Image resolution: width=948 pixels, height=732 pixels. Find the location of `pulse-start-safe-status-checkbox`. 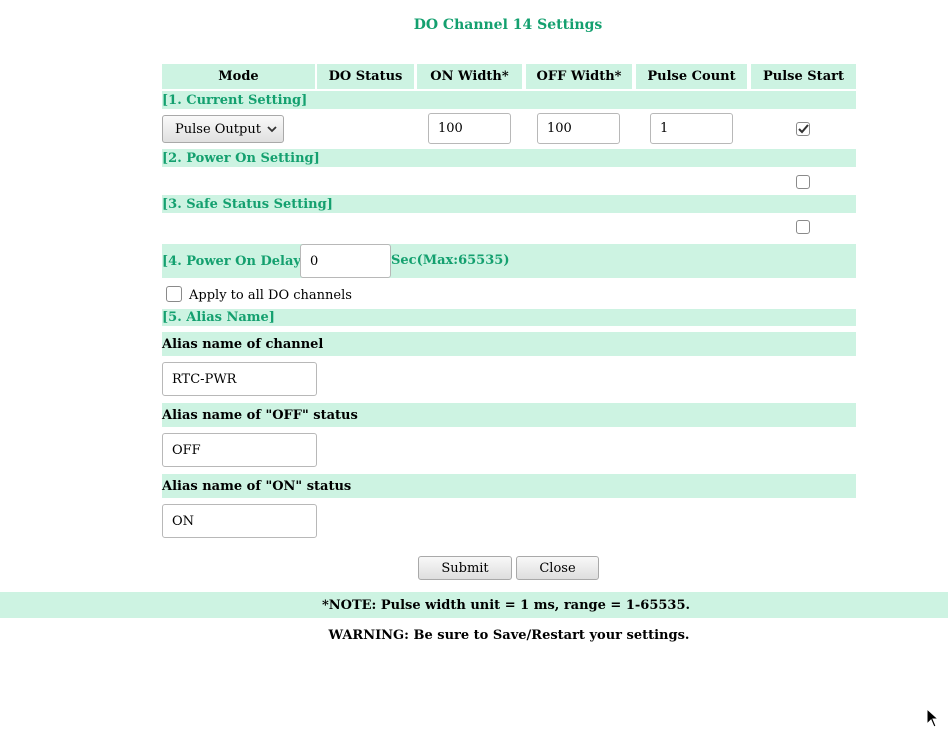

pulse-start-safe-status-checkbox is located at coordinates (803, 227).